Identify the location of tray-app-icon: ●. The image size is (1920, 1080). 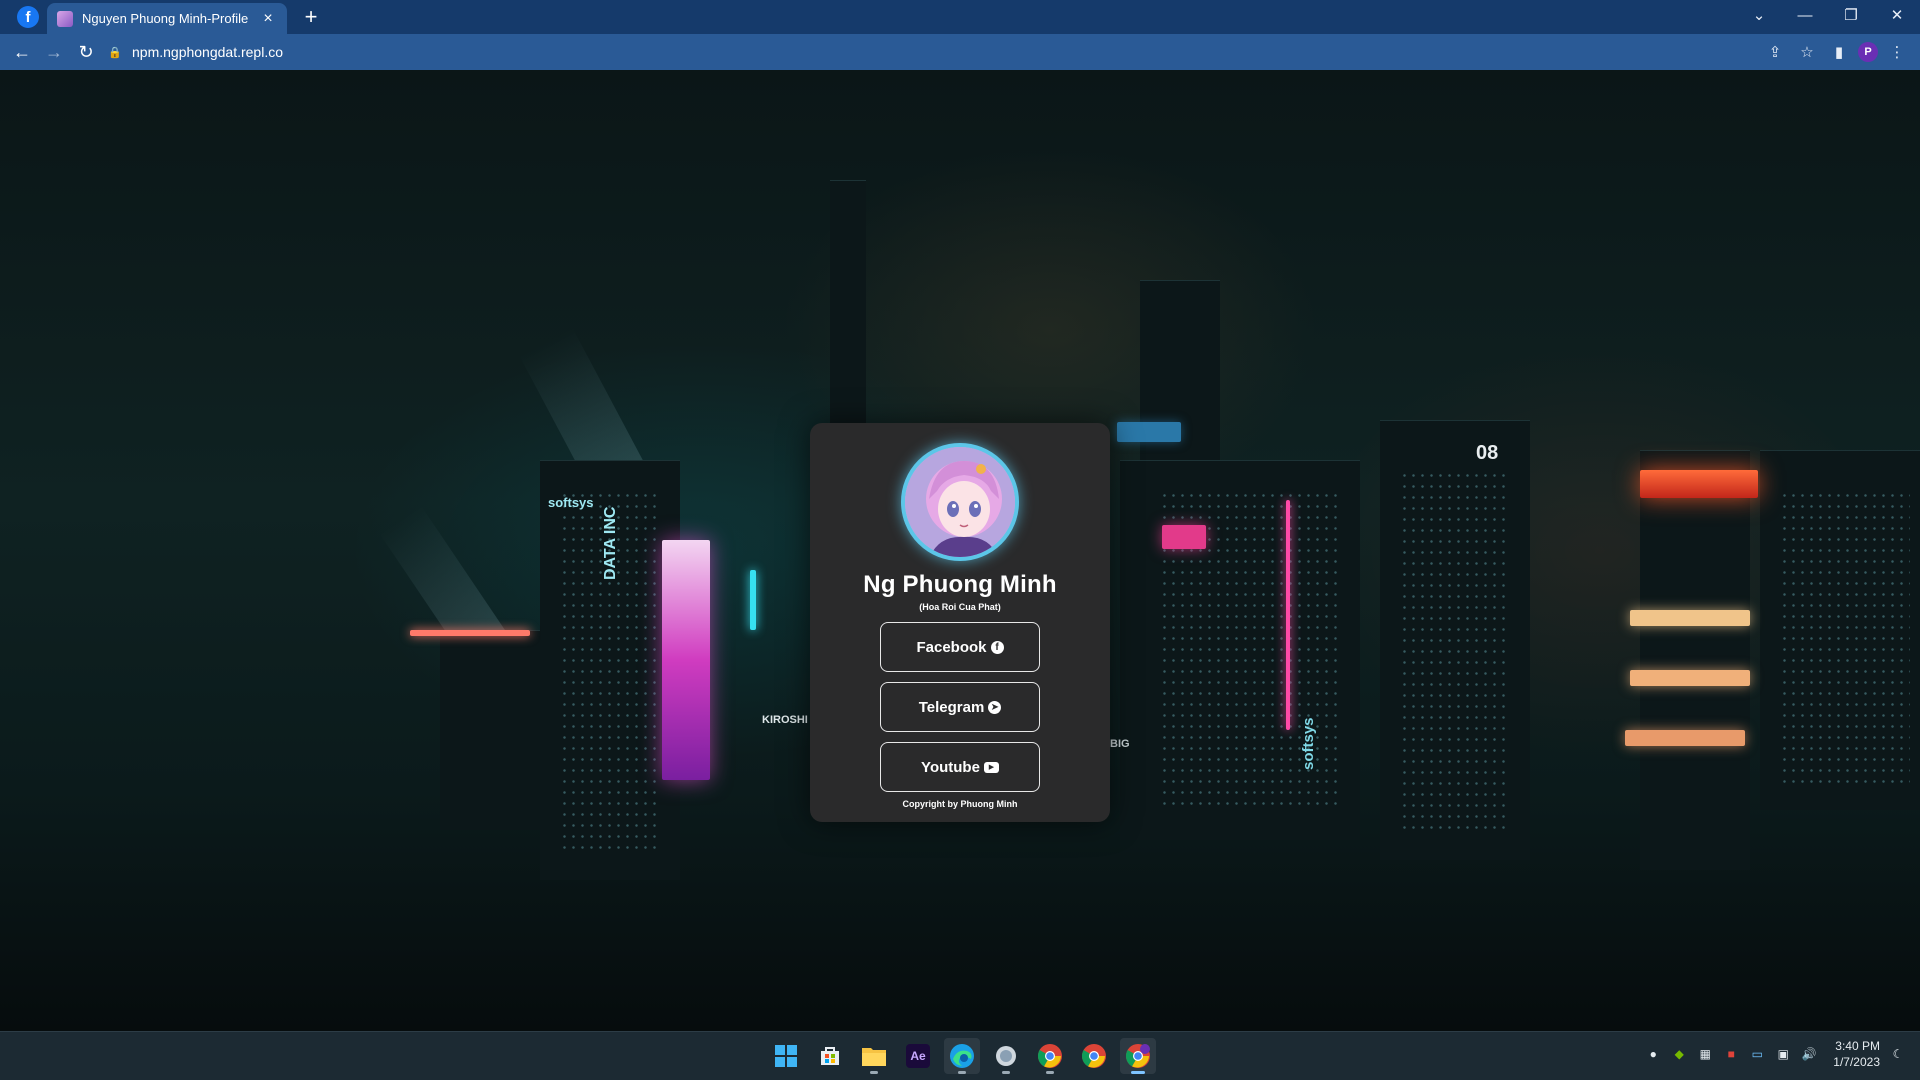
(1653, 1054).